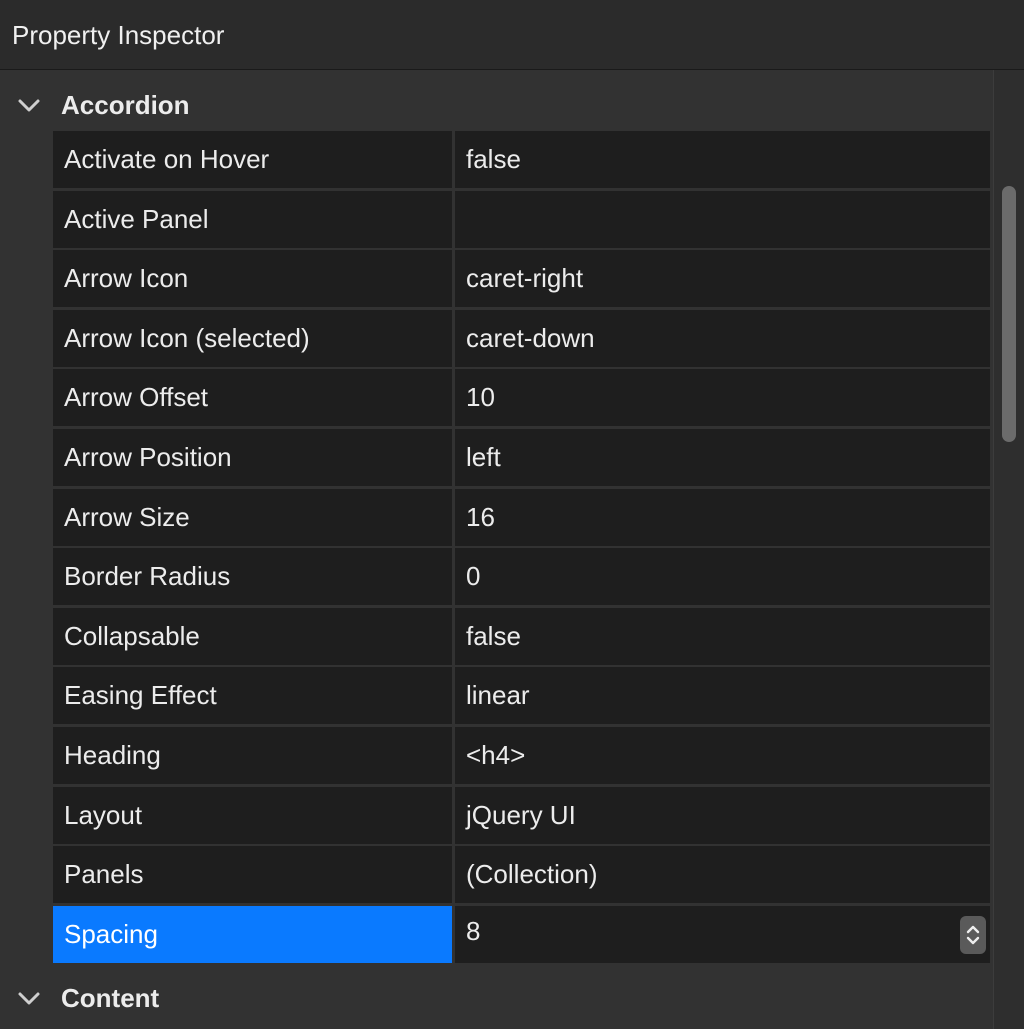 The width and height of the screenshot is (1024, 1029). What do you see at coordinates (722, 577) in the screenshot?
I see `property-value: 0` at bounding box center [722, 577].